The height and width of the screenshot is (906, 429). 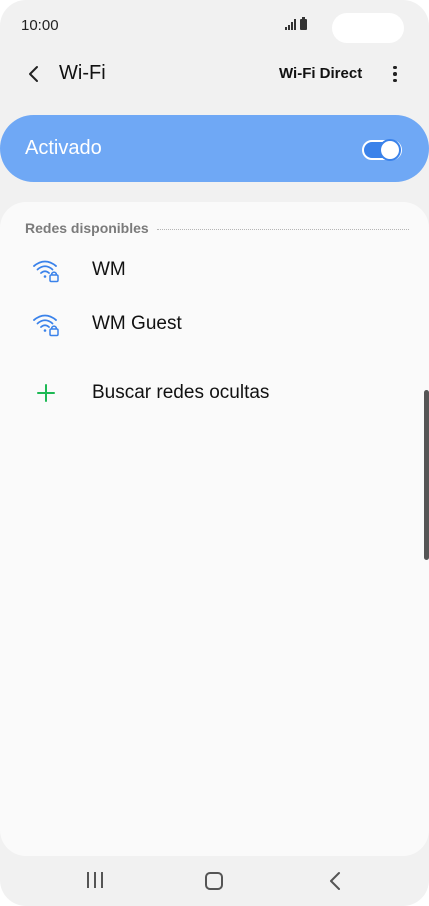 I want to click on camera-cutout, so click(x=368, y=28).